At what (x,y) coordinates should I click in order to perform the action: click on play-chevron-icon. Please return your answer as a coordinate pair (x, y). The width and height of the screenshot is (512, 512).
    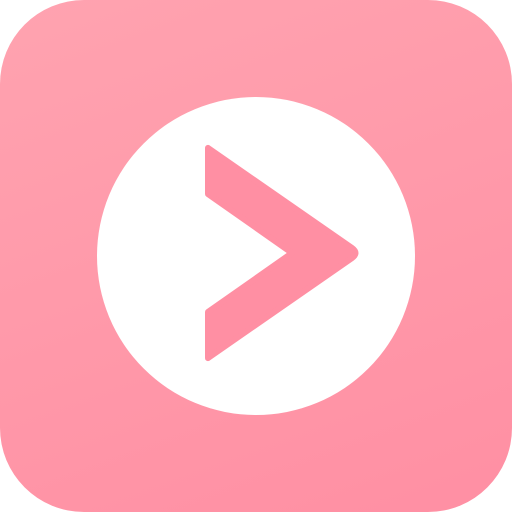
    Looking at the image, I should click on (282, 253).